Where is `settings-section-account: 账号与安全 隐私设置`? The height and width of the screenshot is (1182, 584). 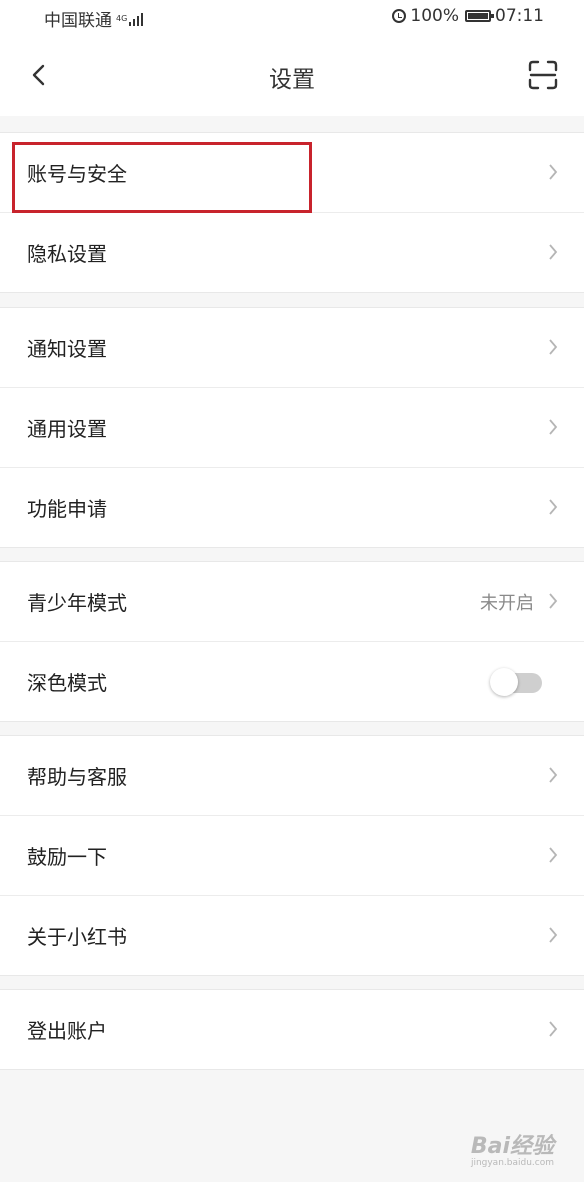
settings-section-account: 账号与安全 隐私设置 is located at coordinates (292, 212).